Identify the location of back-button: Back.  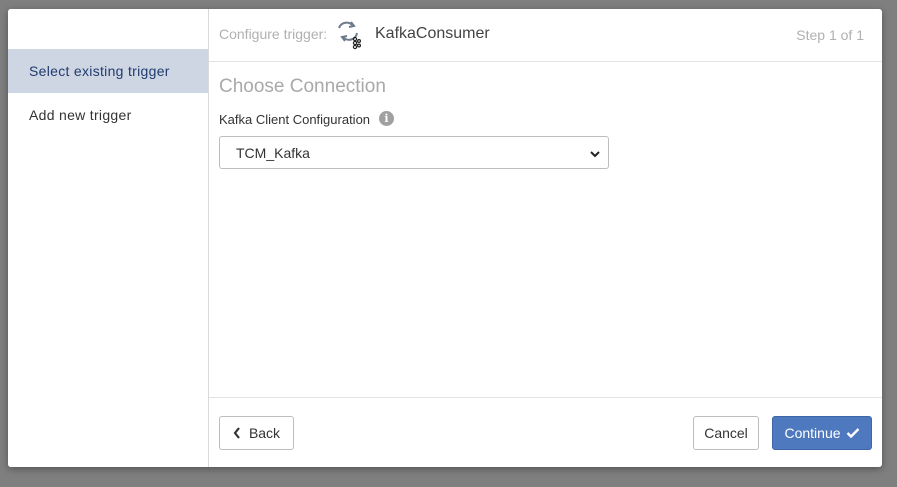
(256, 433).